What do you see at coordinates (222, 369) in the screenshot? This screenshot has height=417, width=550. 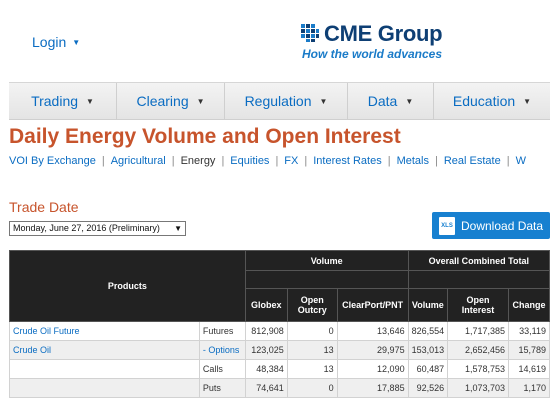 I see `product-type: Calls` at bounding box center [222, 369].